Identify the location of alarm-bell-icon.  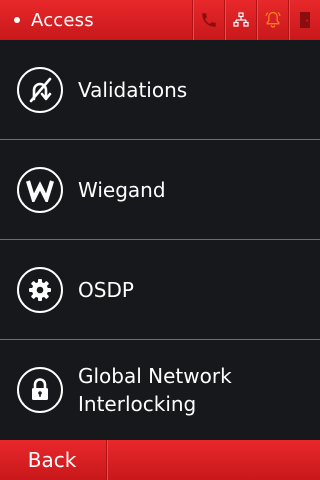
(272, 19).